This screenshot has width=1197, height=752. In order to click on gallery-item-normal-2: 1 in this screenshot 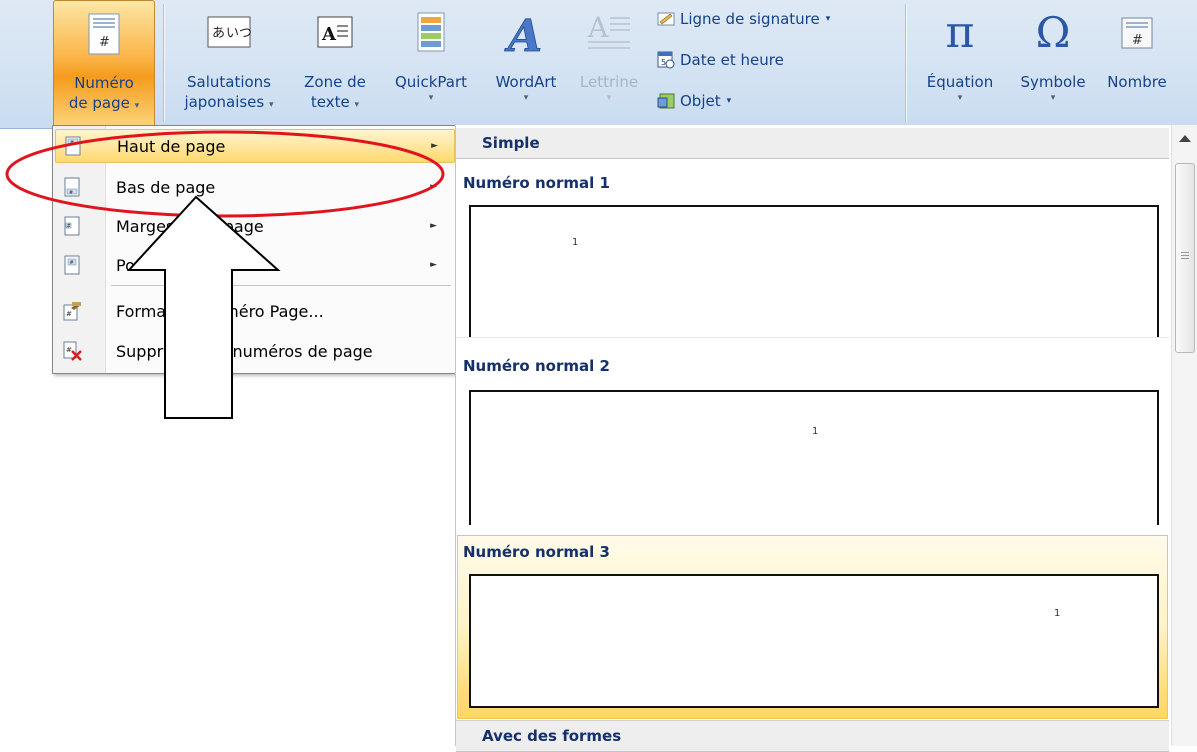, I will do `click(814, 457)`.